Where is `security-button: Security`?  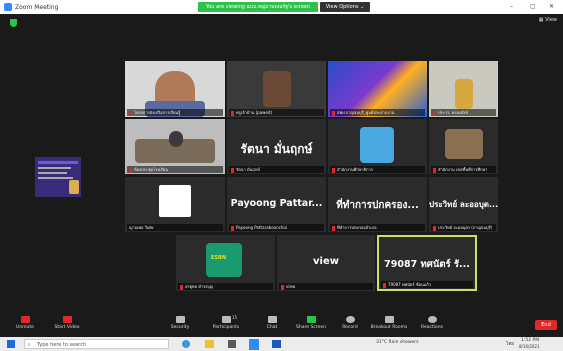
security-button: Security is located at coordinates (180, 323).